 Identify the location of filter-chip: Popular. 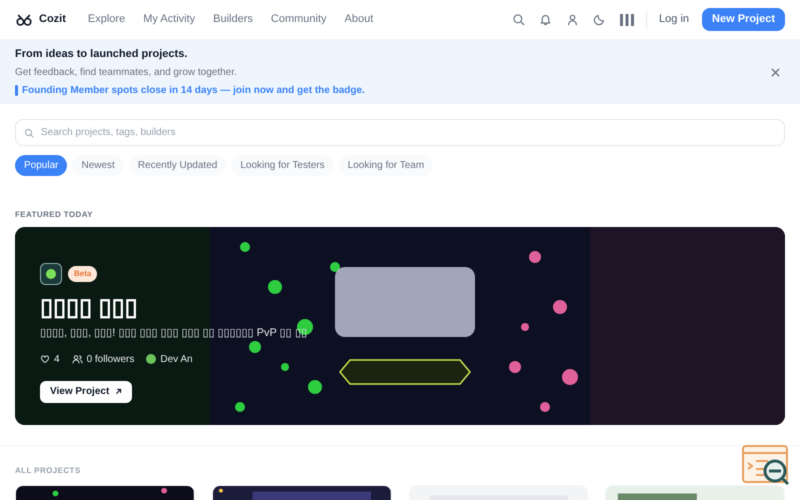
(41, 165).